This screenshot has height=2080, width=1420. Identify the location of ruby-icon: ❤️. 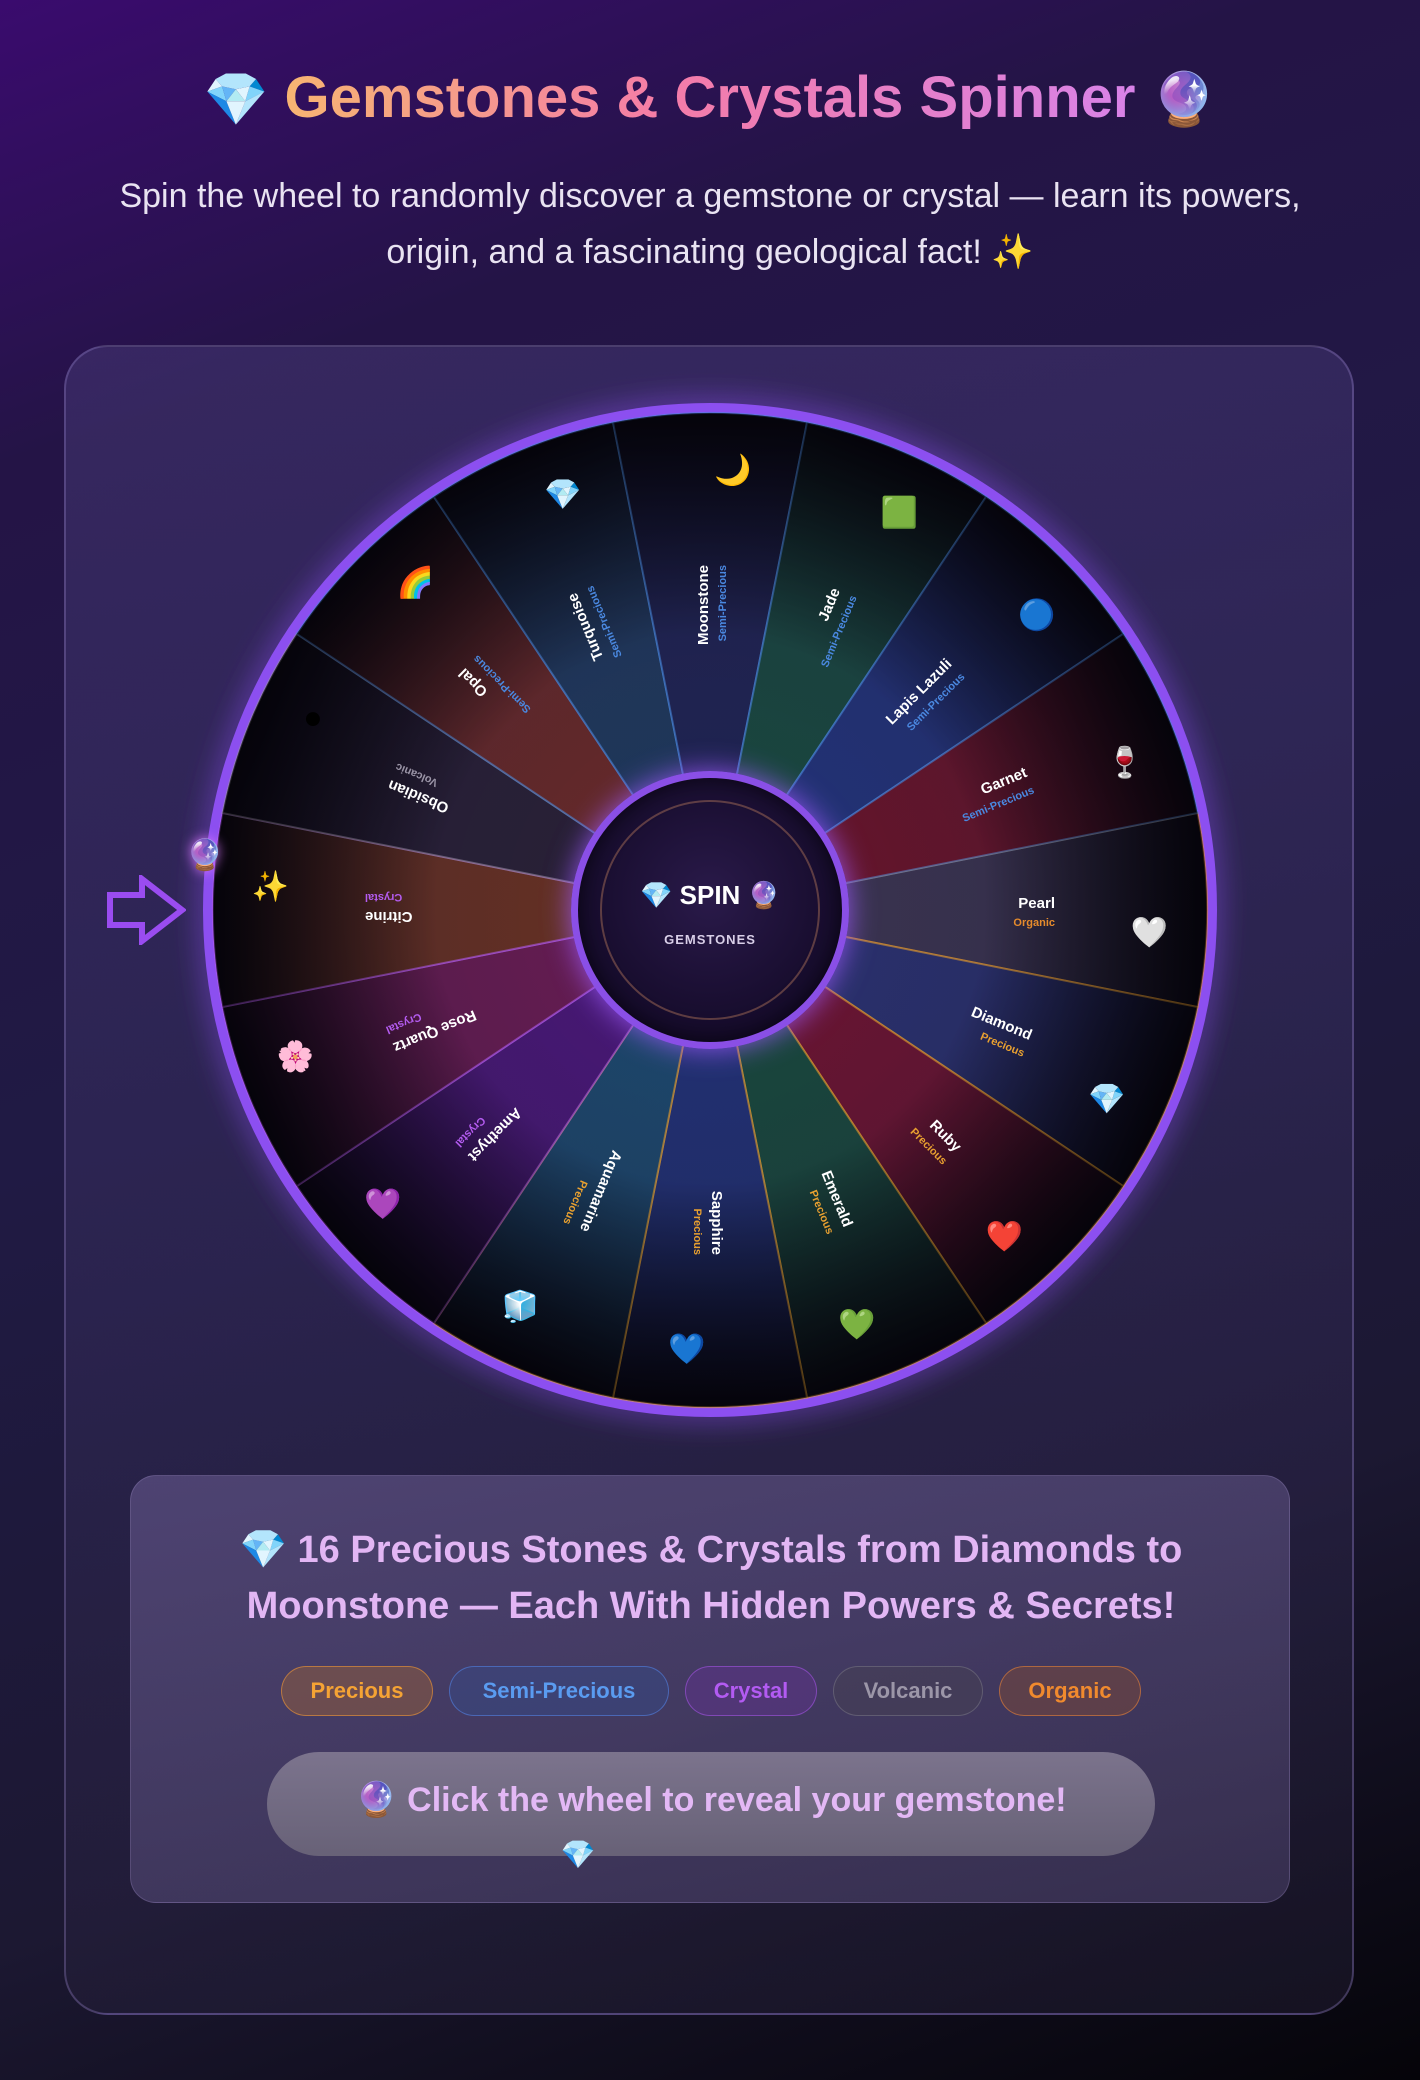
(1005, 1237).